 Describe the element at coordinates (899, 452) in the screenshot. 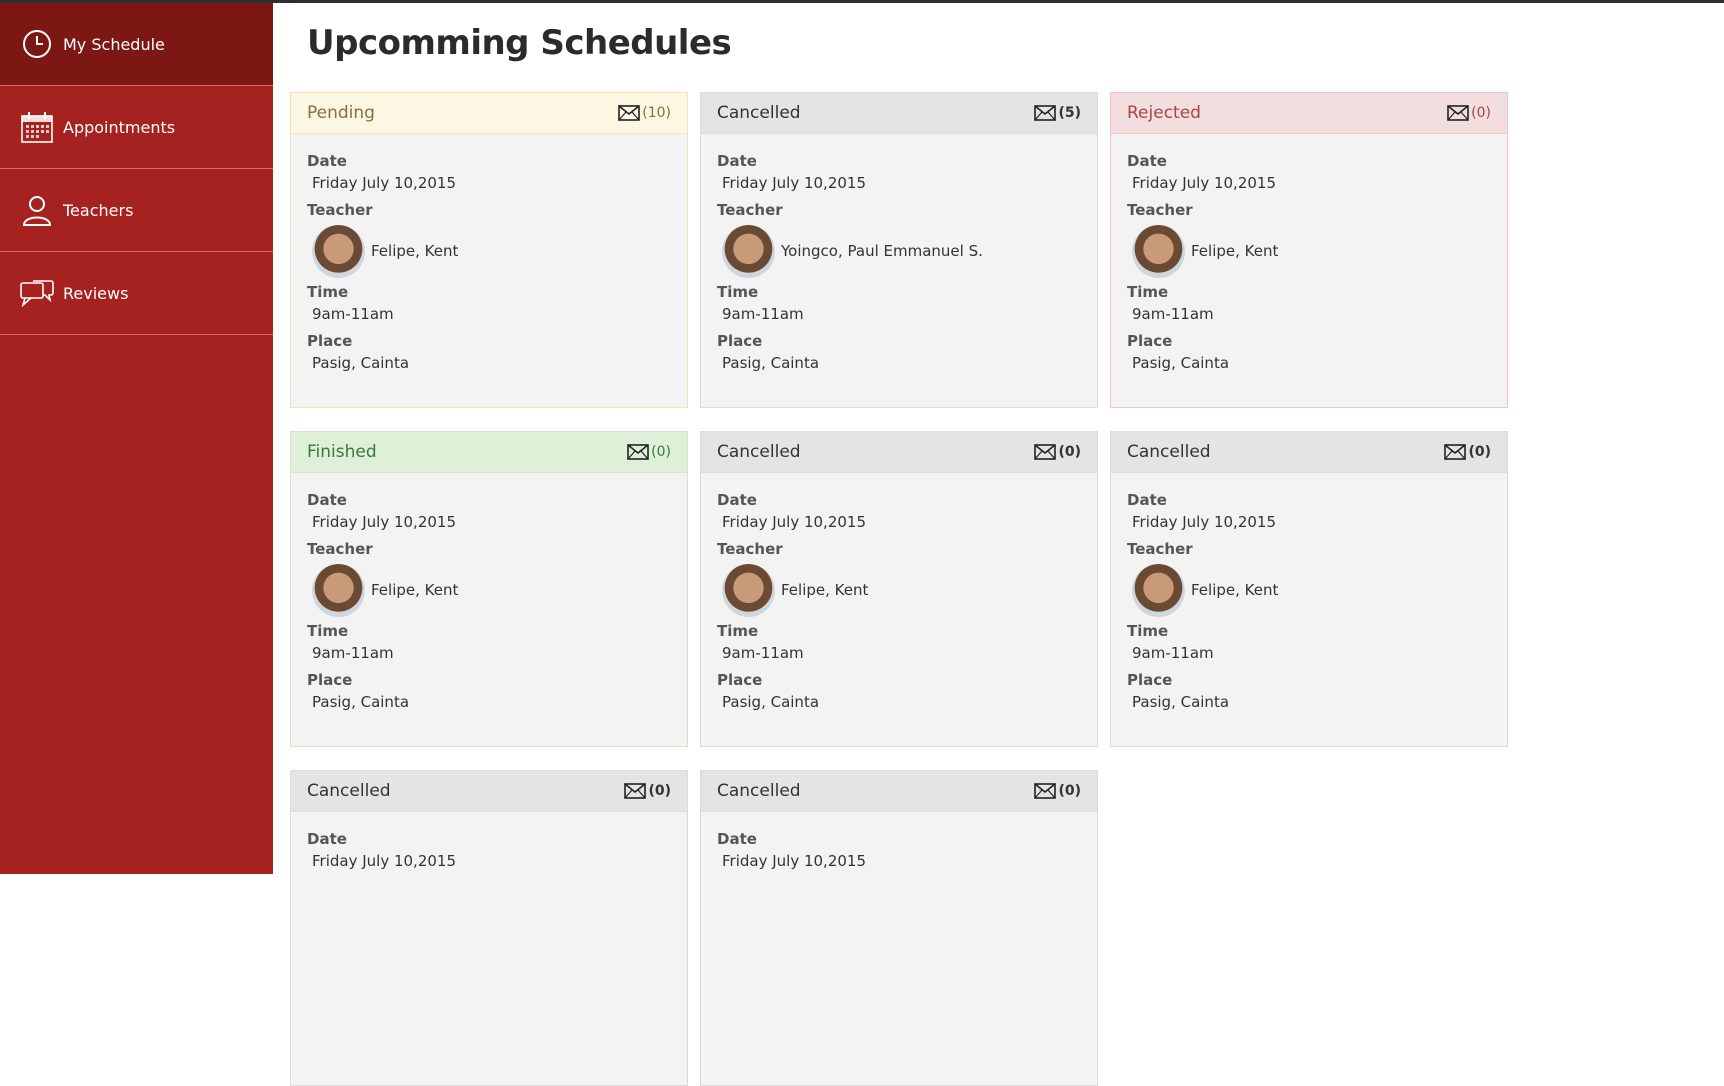

I see `card-header: Cancelled (0)` at that location.